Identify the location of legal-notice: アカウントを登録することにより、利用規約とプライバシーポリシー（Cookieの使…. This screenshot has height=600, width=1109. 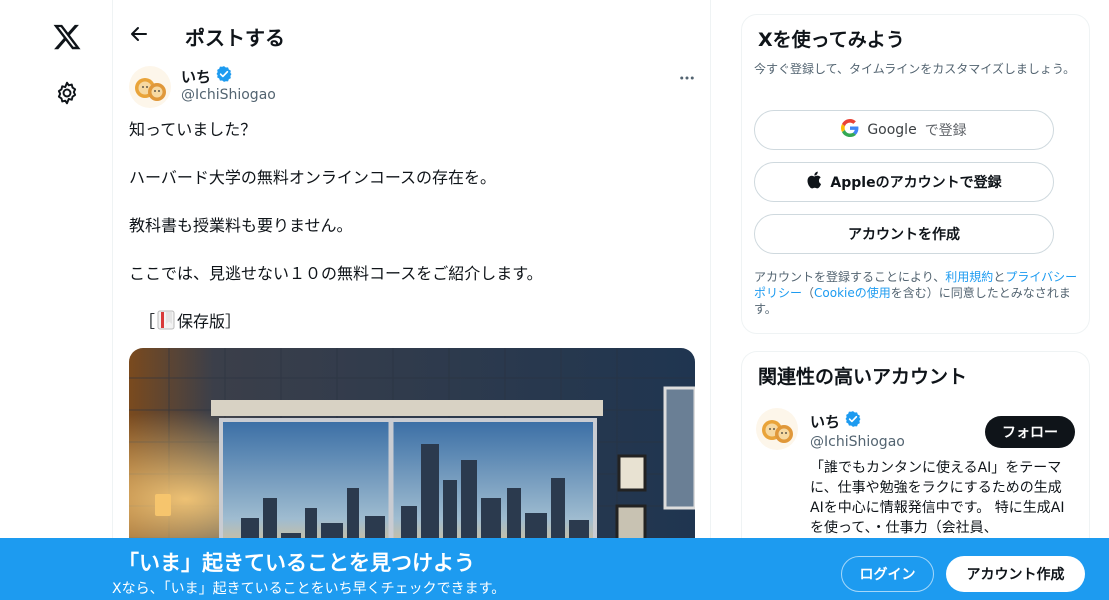
(919, 293).